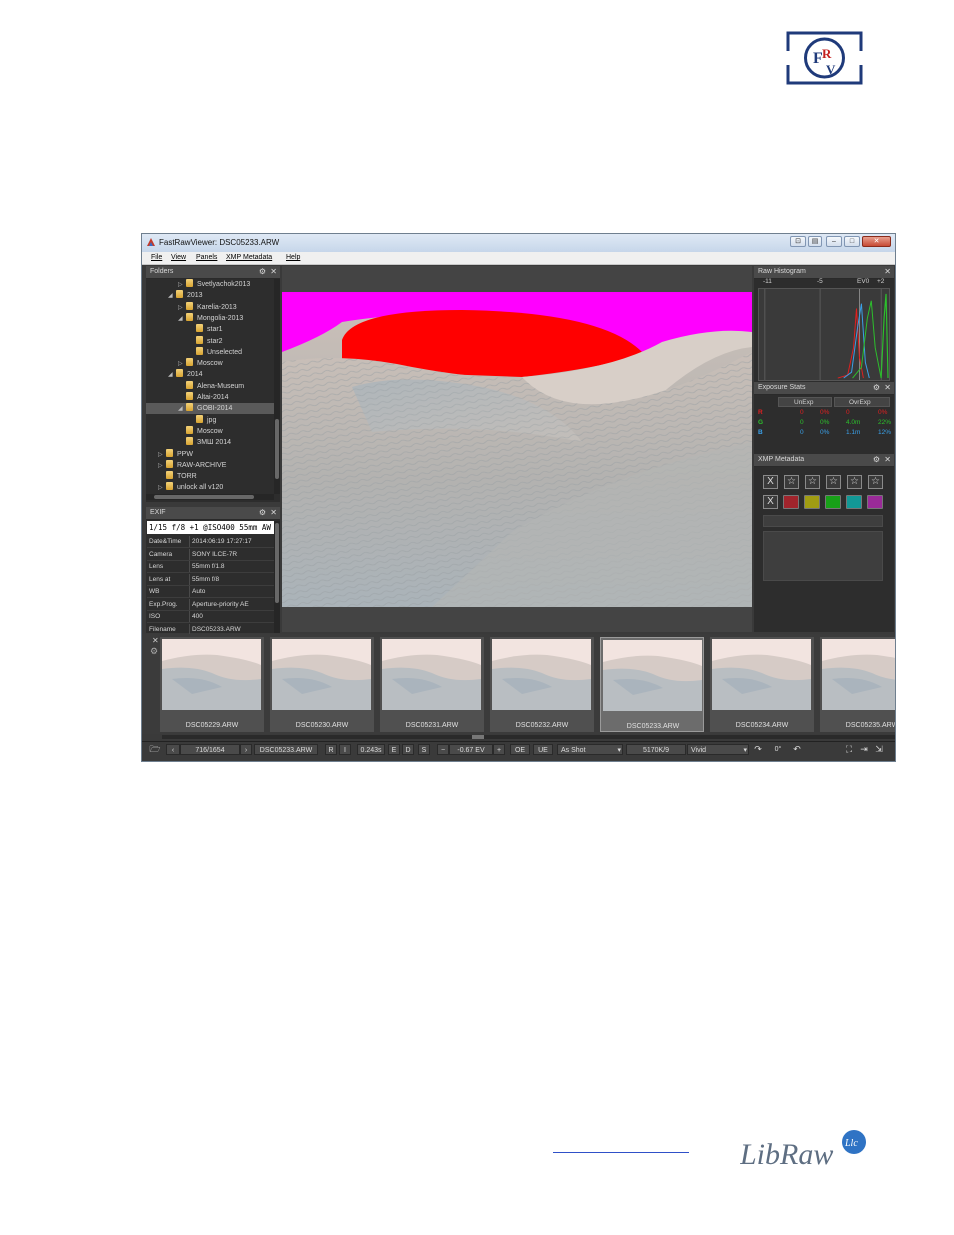  What do you see at coordinates (210, 487) in the screenshot?
I see `folder-item: ▷ unlock all v120` at bounding box center [210, 487].